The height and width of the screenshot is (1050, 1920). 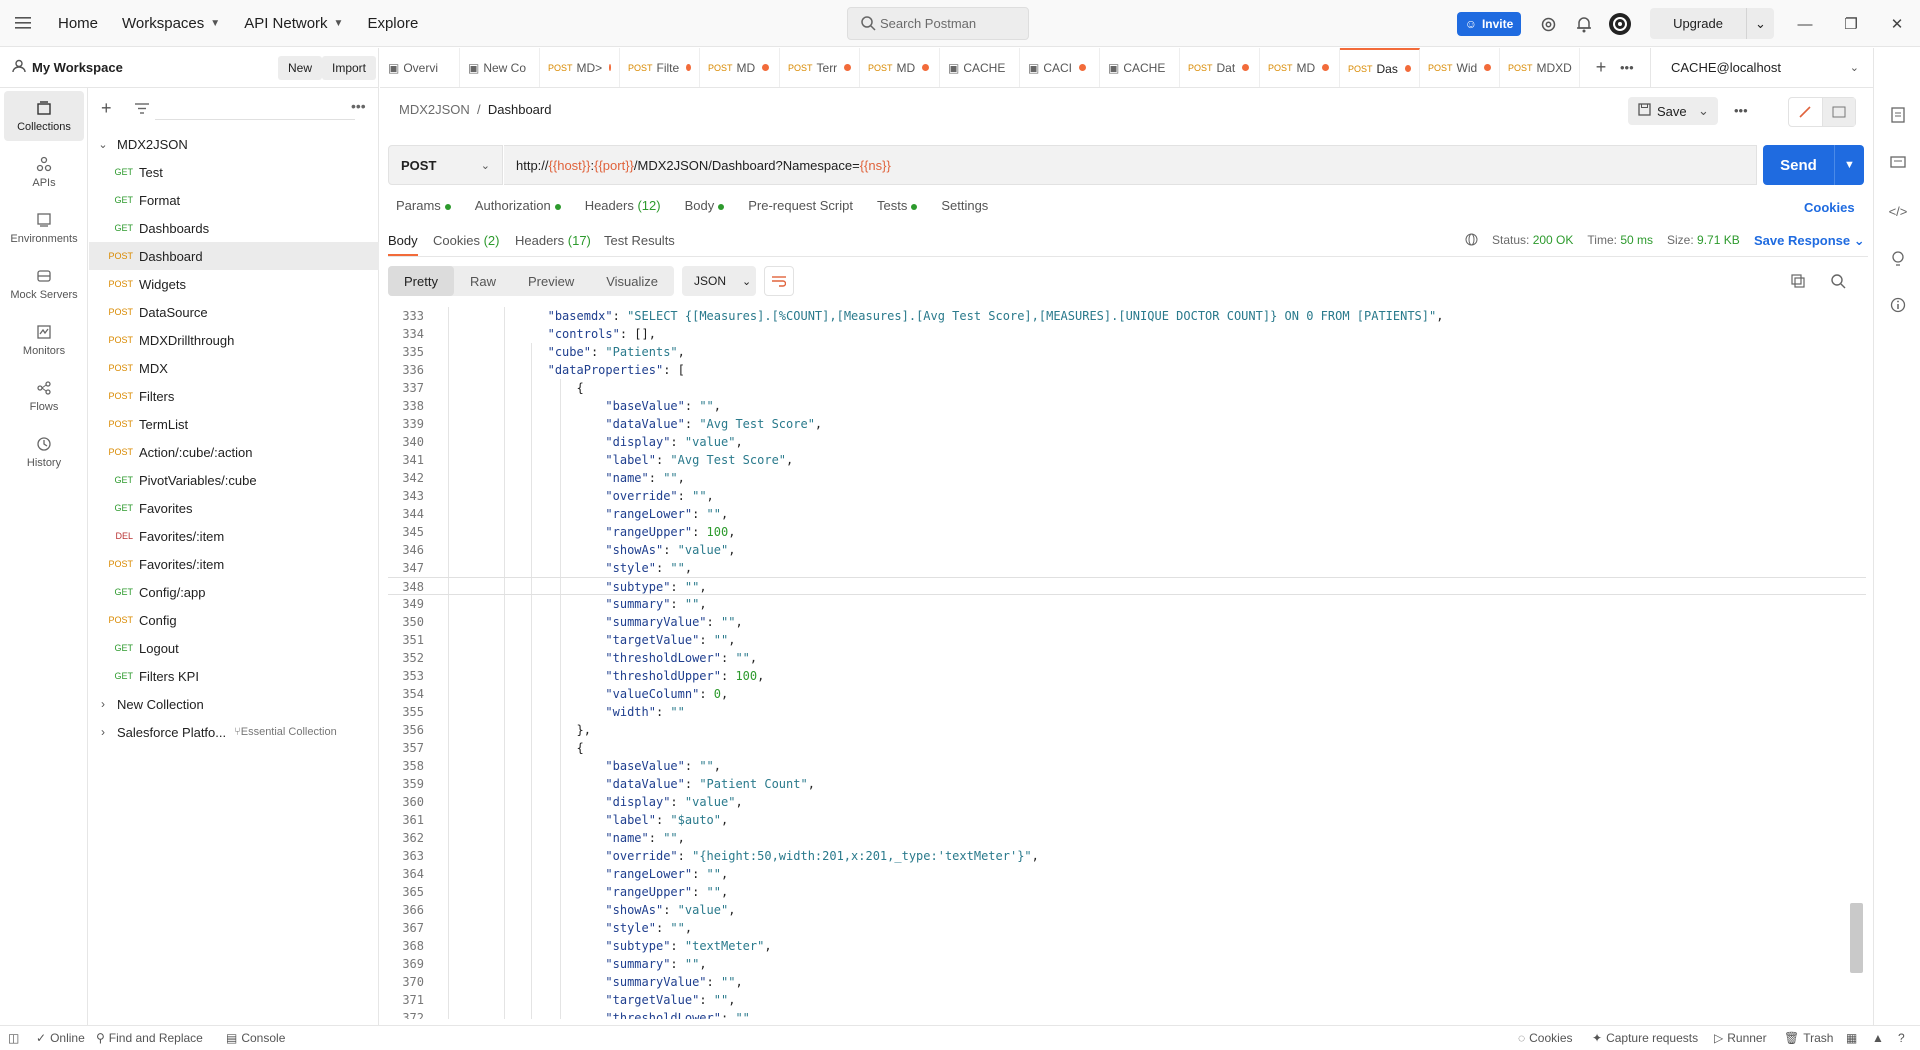 I want to click on cookies-button: ◌ Cookies, so click(x=1545, y=1038).